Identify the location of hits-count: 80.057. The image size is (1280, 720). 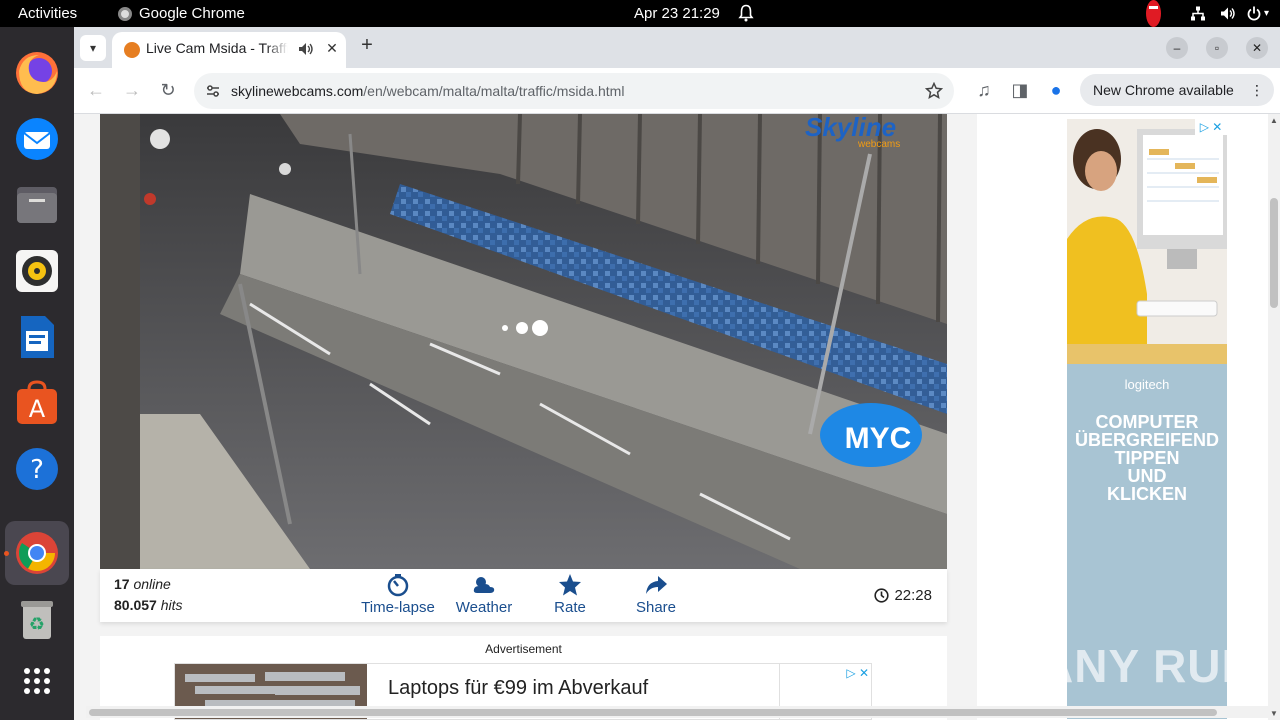
(135, 605).